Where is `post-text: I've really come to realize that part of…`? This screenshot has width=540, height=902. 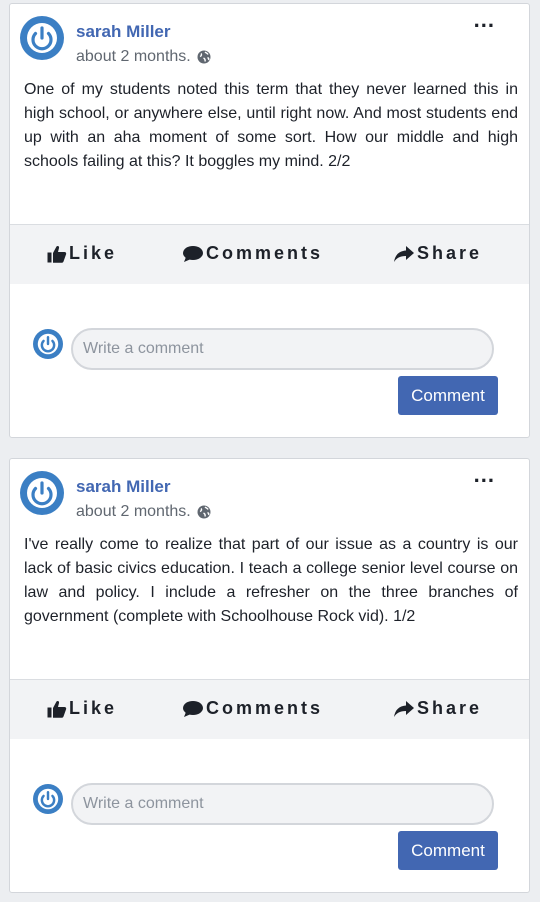
post-text: I've really come to realize that part of… is located at coordinates (271, 580).